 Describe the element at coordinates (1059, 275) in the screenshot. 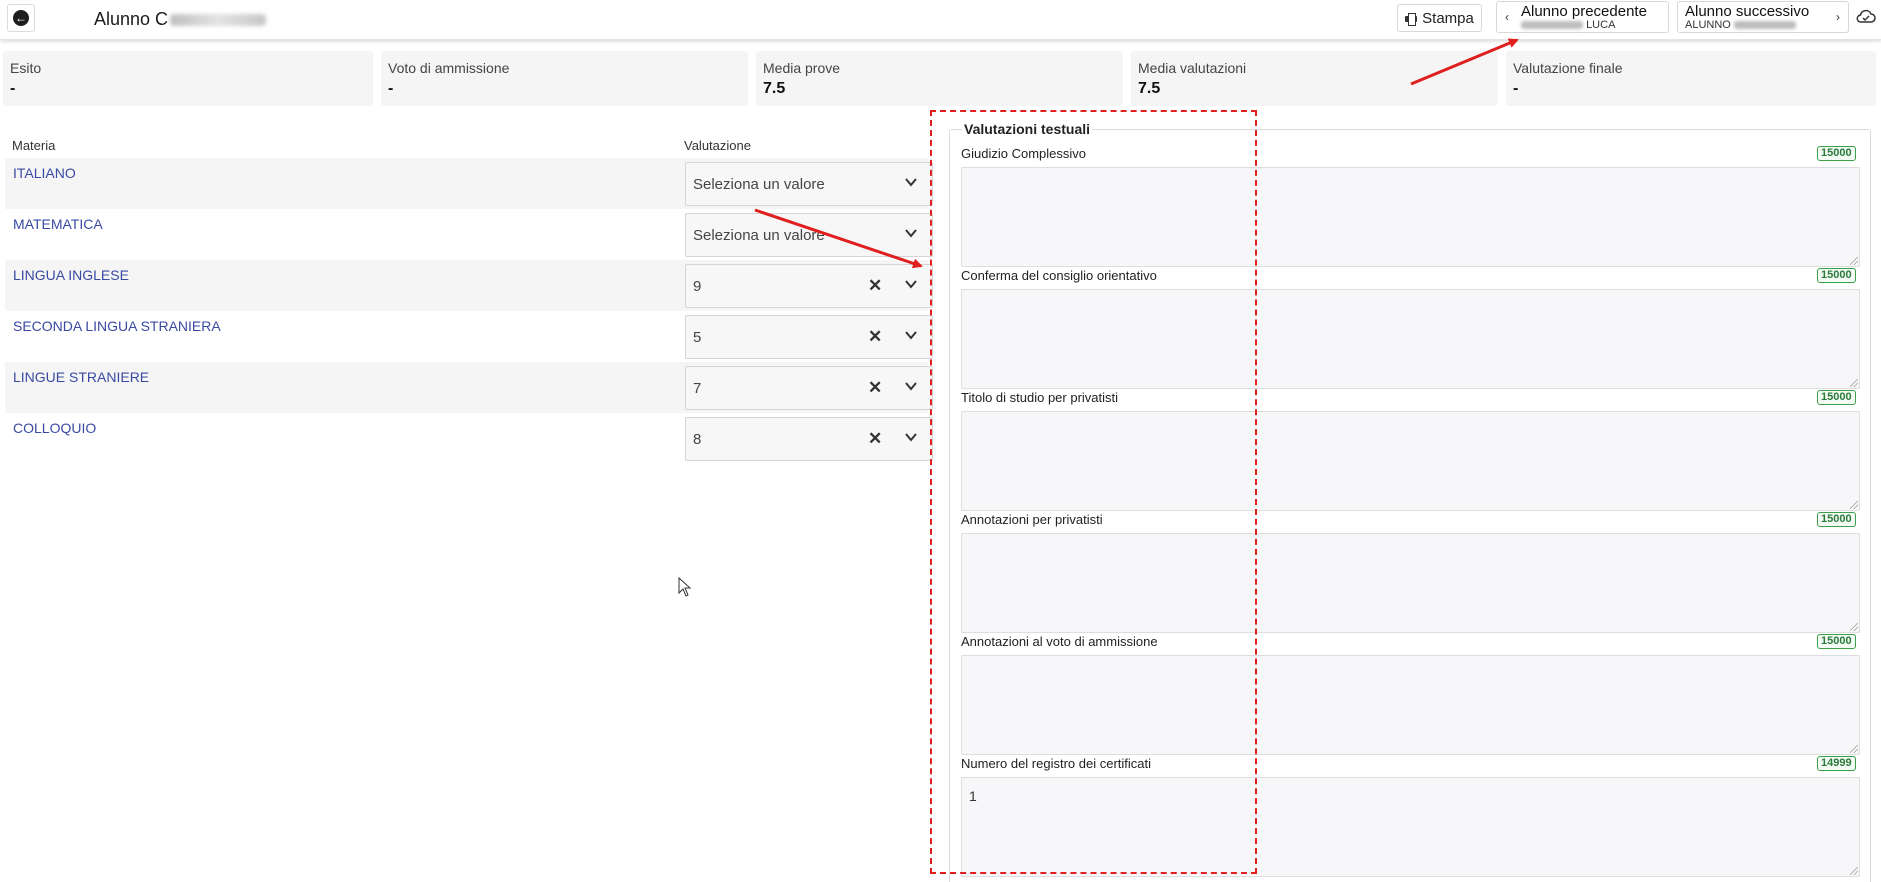

I see `field-label-consiglio: Conferma del consiglio orientativo` at that location.